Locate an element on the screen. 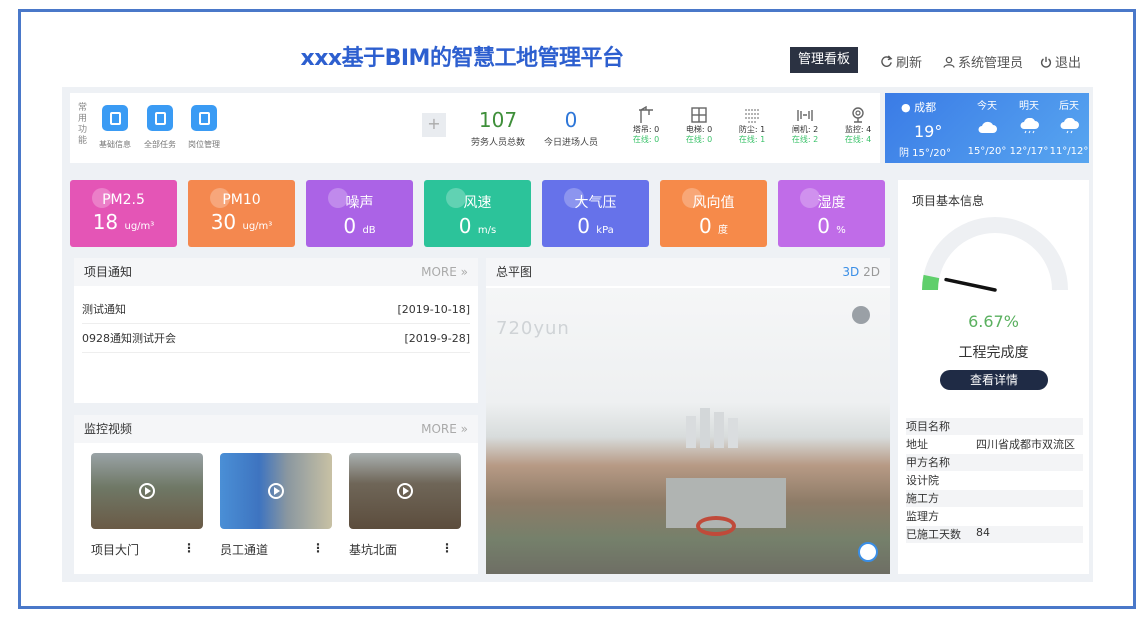 This screenshot has height=621, width=1144. weather-day-after: 后天 11°/12° is located at coordinates (1069, 127).